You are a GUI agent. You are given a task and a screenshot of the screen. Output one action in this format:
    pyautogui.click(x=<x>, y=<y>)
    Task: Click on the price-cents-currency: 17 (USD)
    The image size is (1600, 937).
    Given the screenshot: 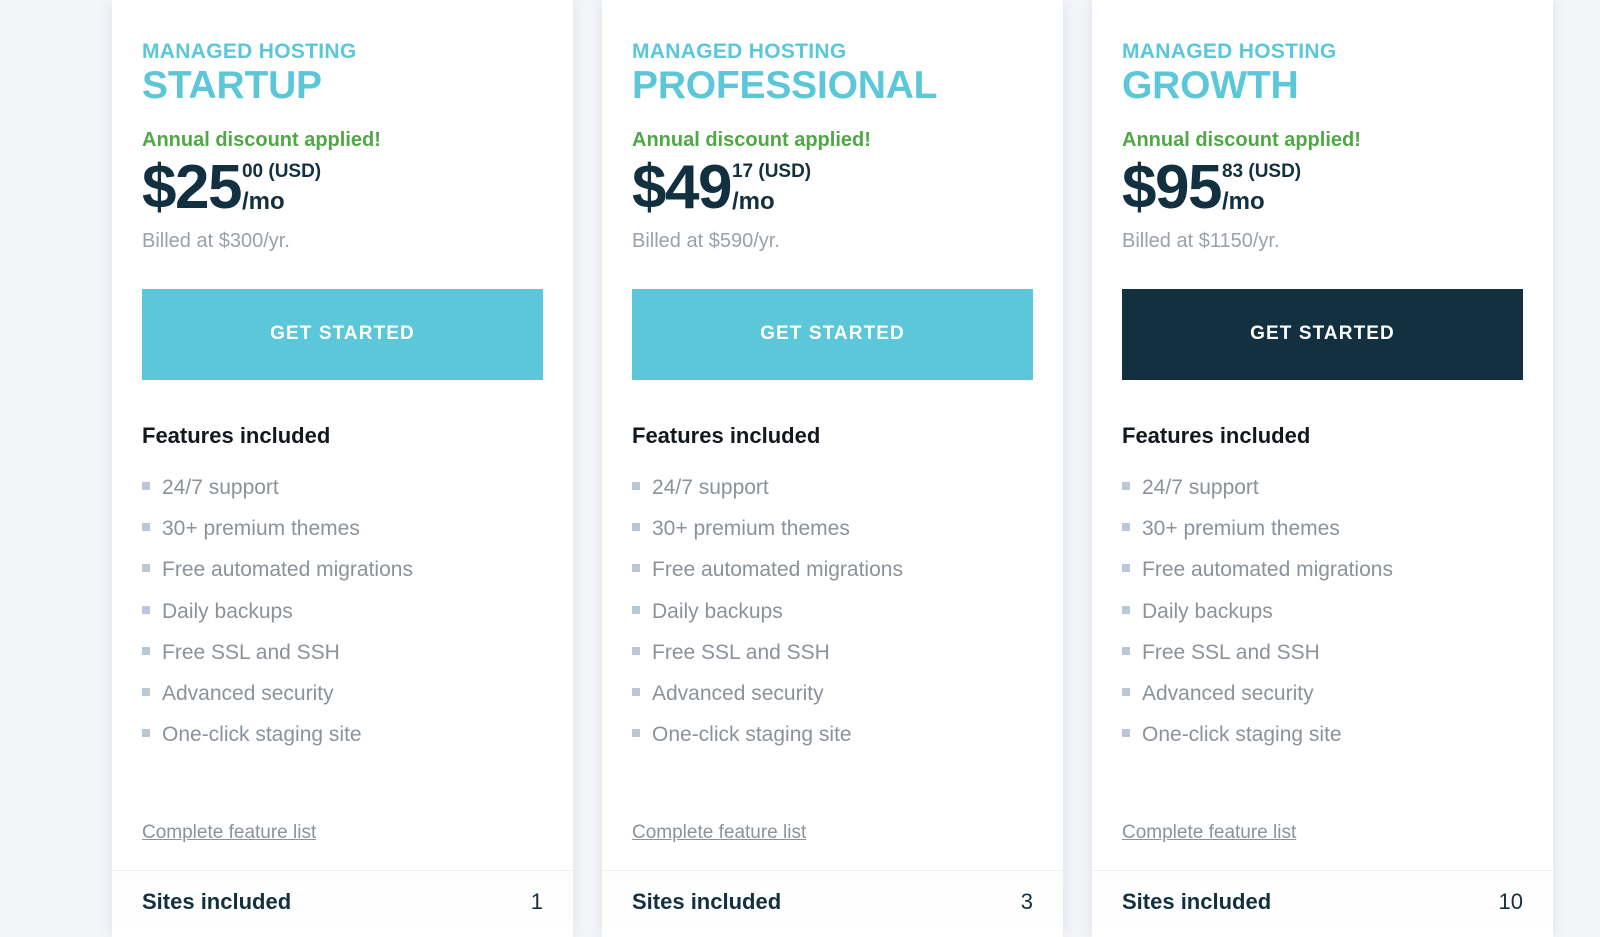 What is the action you would take?
    pyautogui.click(x=771, y=172)
    